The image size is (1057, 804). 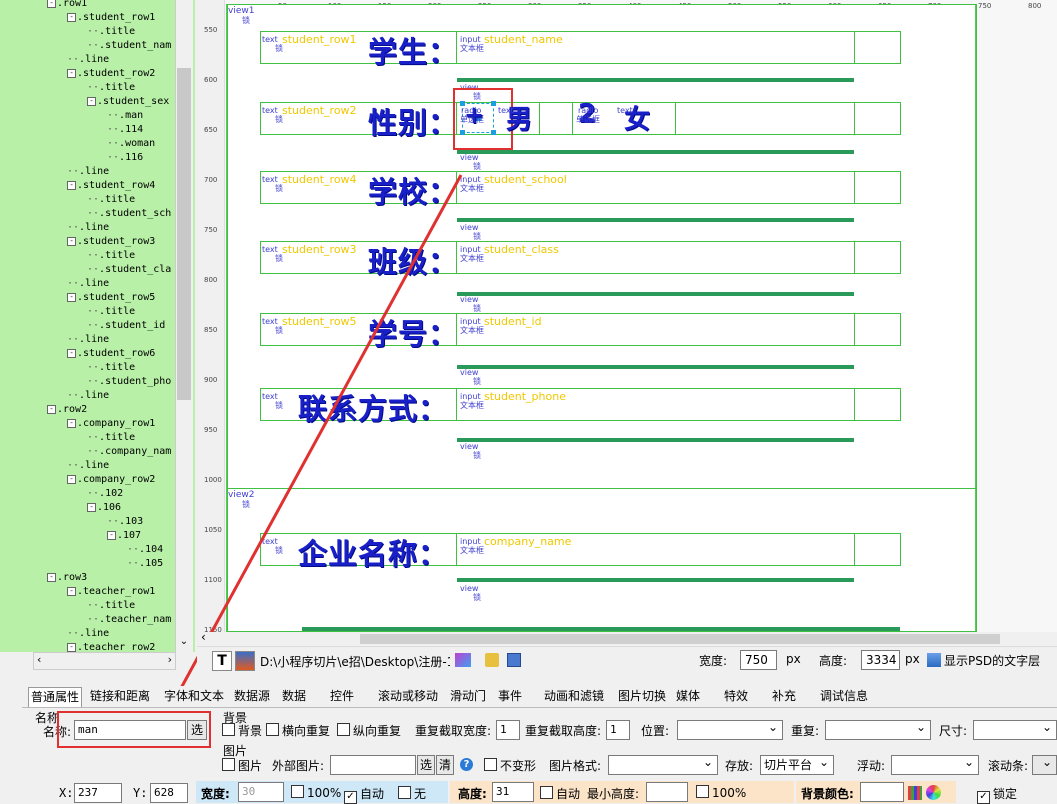 I want to click on h-repeat-checkbox: 横向重复, so click(x=298, y=730).